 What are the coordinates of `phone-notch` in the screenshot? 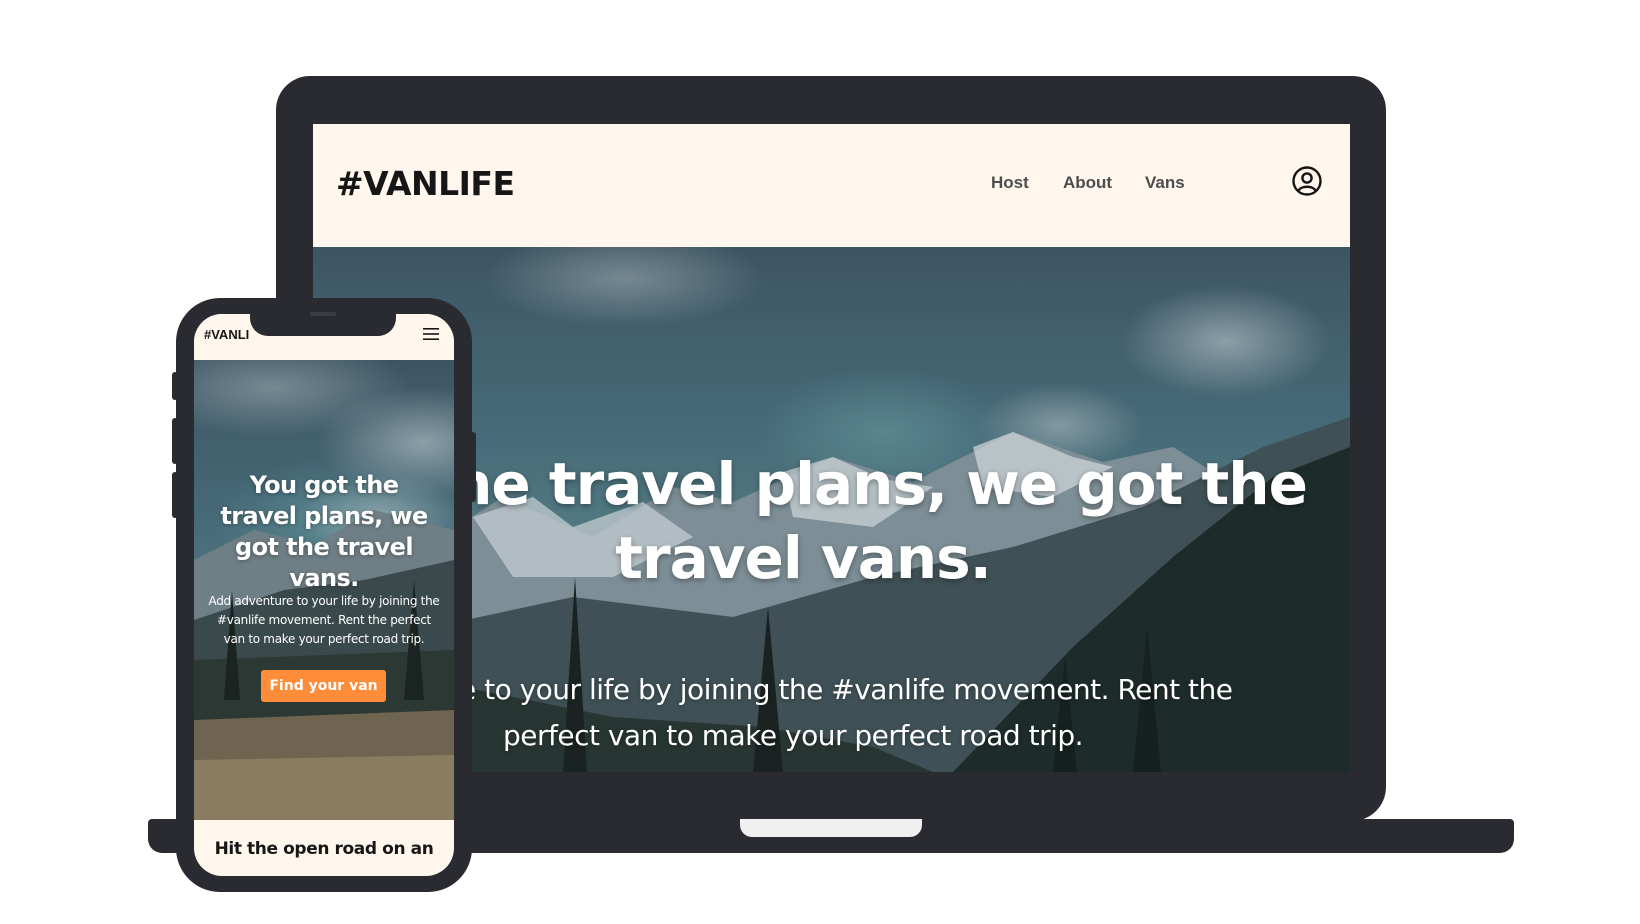 It's located at (323, 321).